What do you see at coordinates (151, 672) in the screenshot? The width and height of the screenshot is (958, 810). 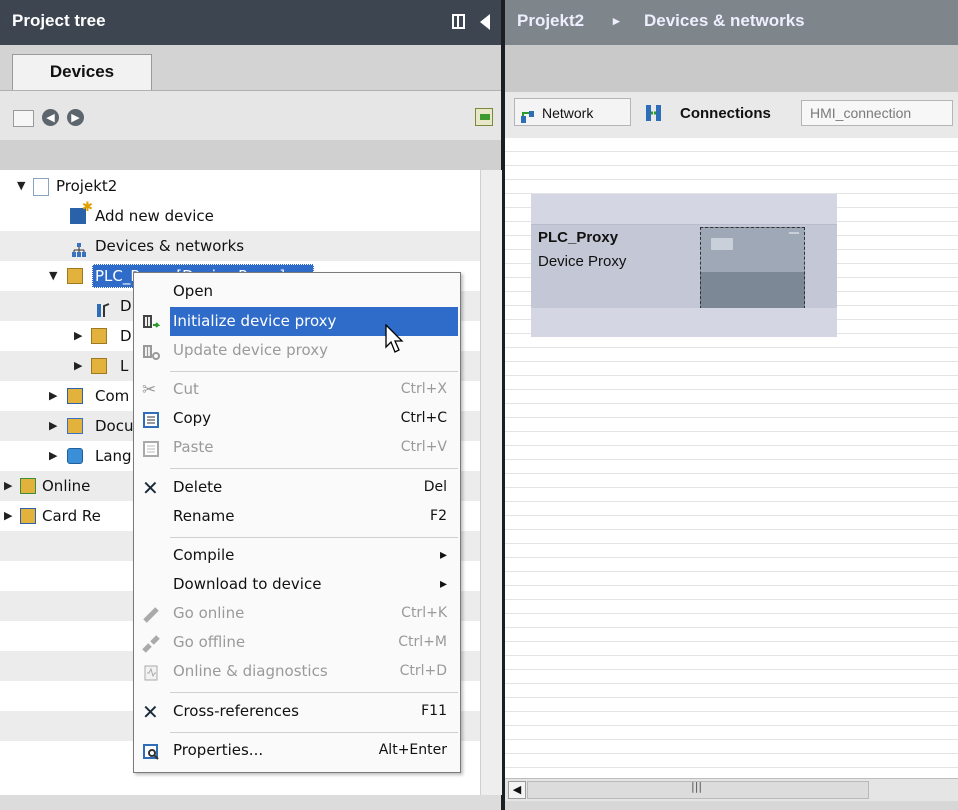 I see `diagnostics-icon` at bounding box center [151, 672].